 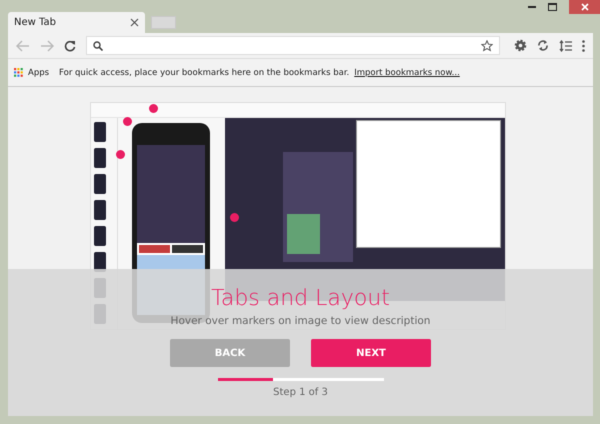 What do you see at coordinates (18, 72) in the screenshot?
I see `apps-grid-icon` at bounding box center [18, 72].